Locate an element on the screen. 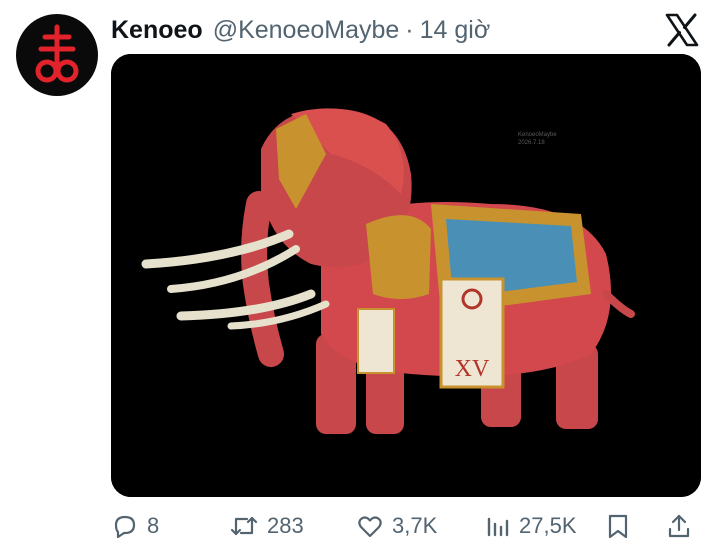 The width and height of the screenshot is (716, 555). repost-icon is located at coordinates (244, 526).